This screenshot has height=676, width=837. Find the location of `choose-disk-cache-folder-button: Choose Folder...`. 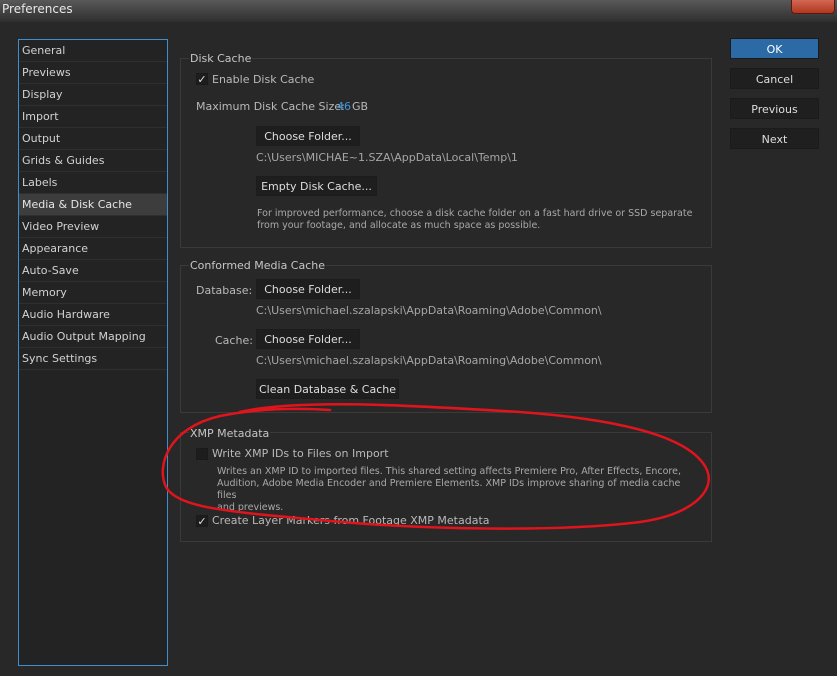

choose-disk-cache-folder-button: Choose Folder... is located at coordinates (308, 136).